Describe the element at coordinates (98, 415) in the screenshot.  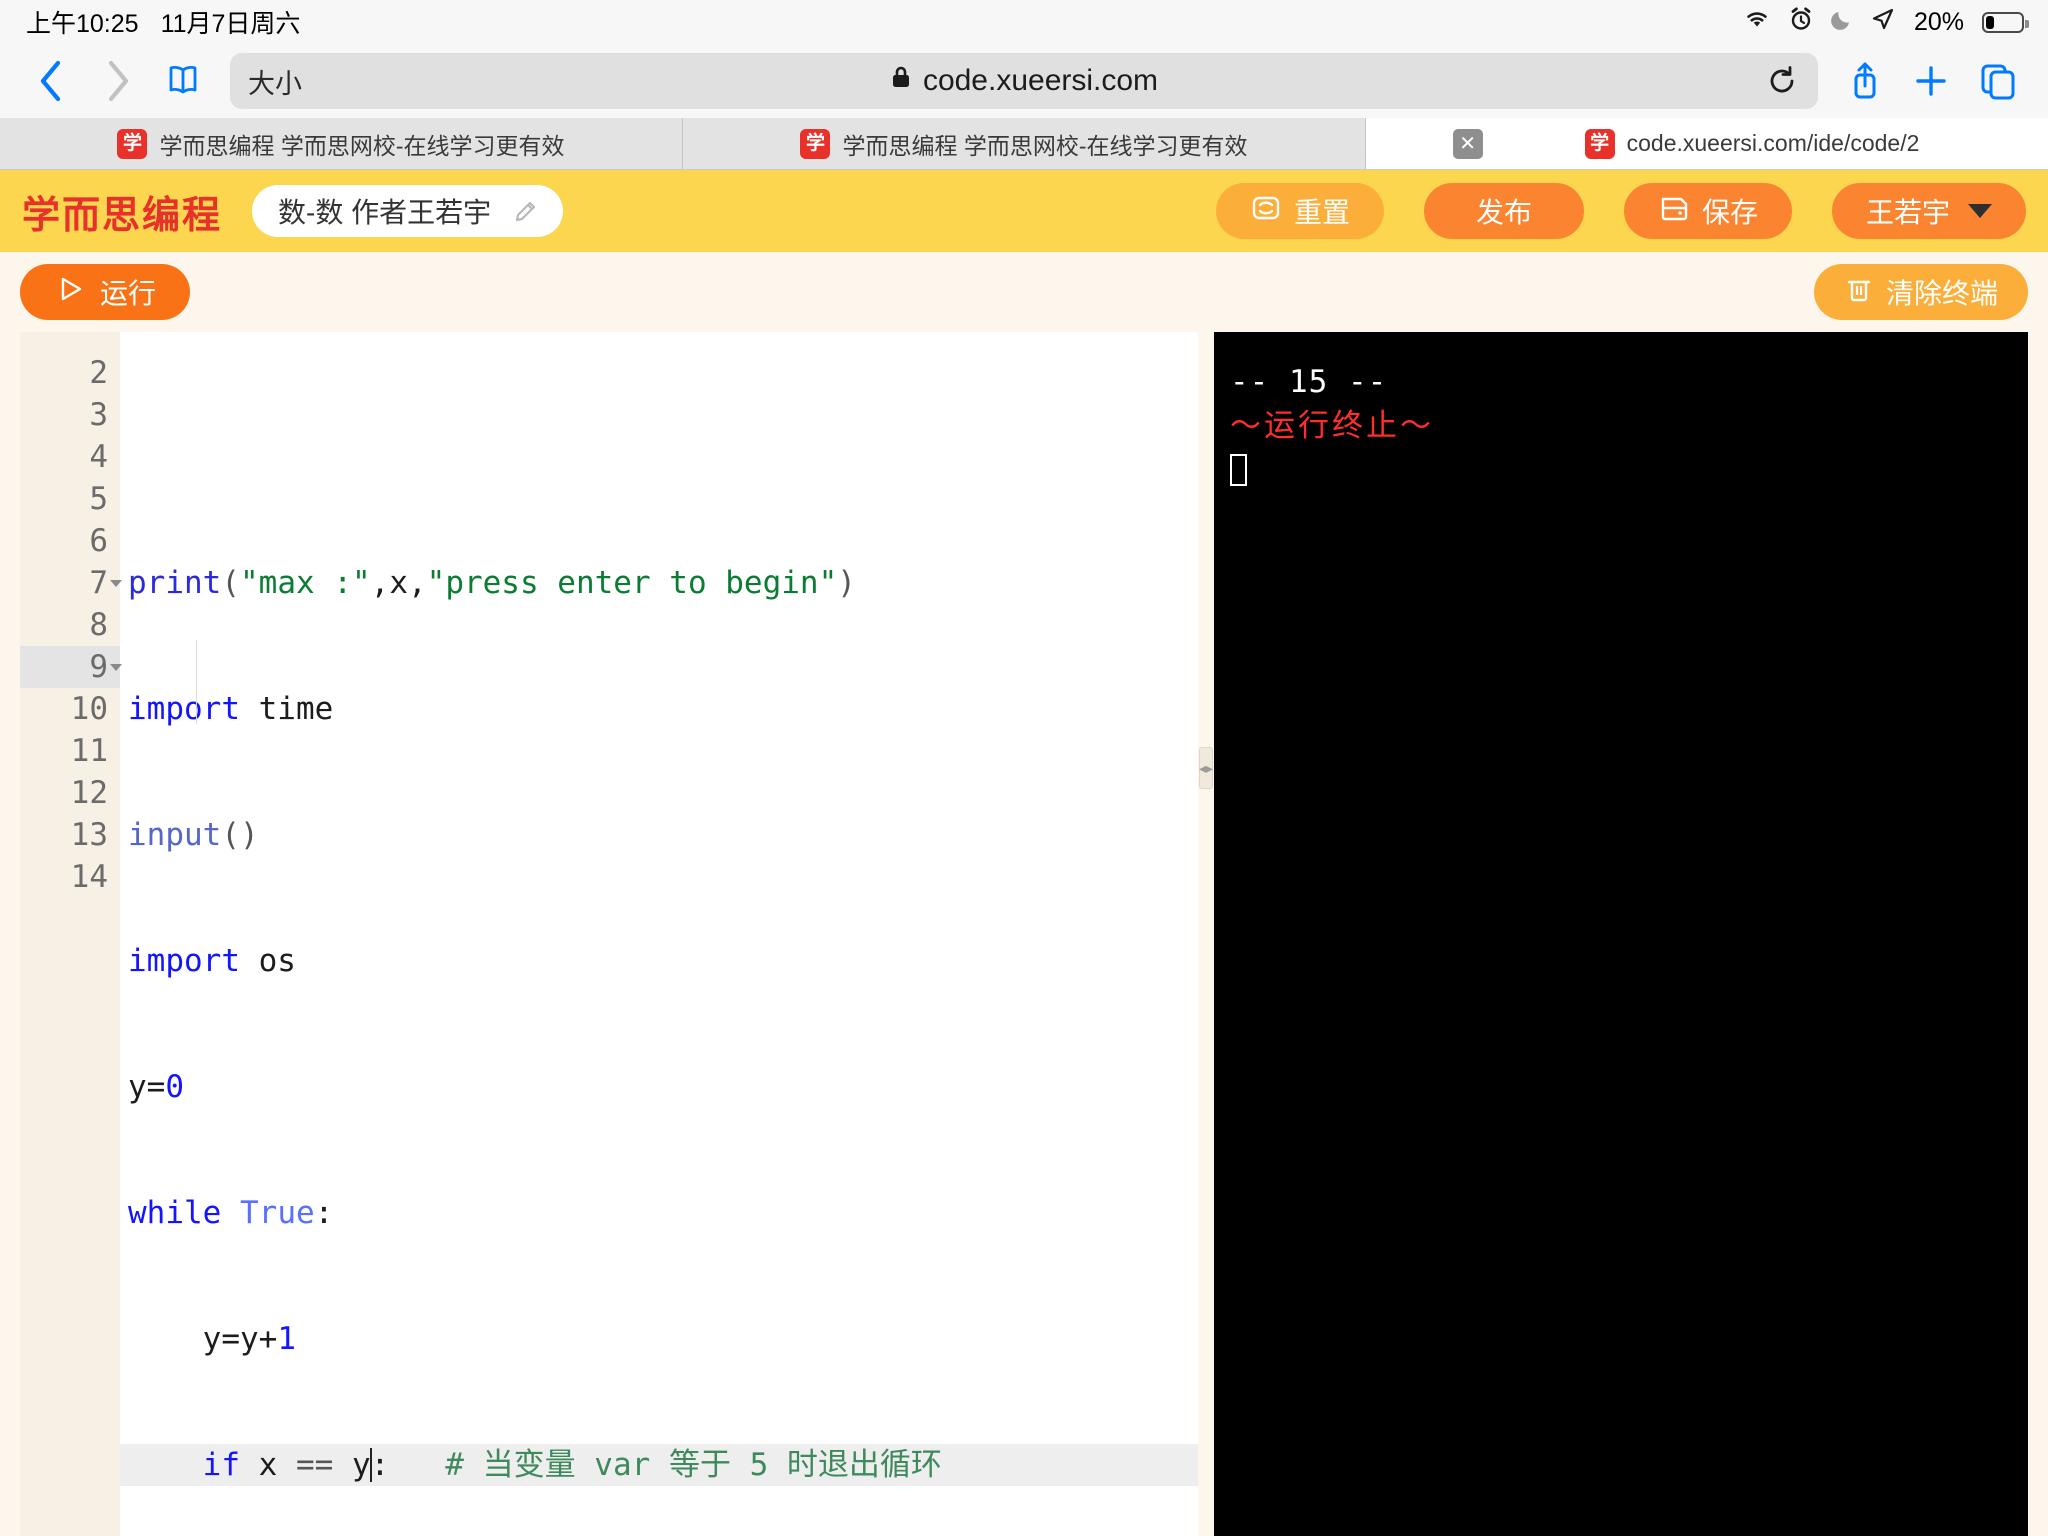
I see `line-number: 3` at that location.